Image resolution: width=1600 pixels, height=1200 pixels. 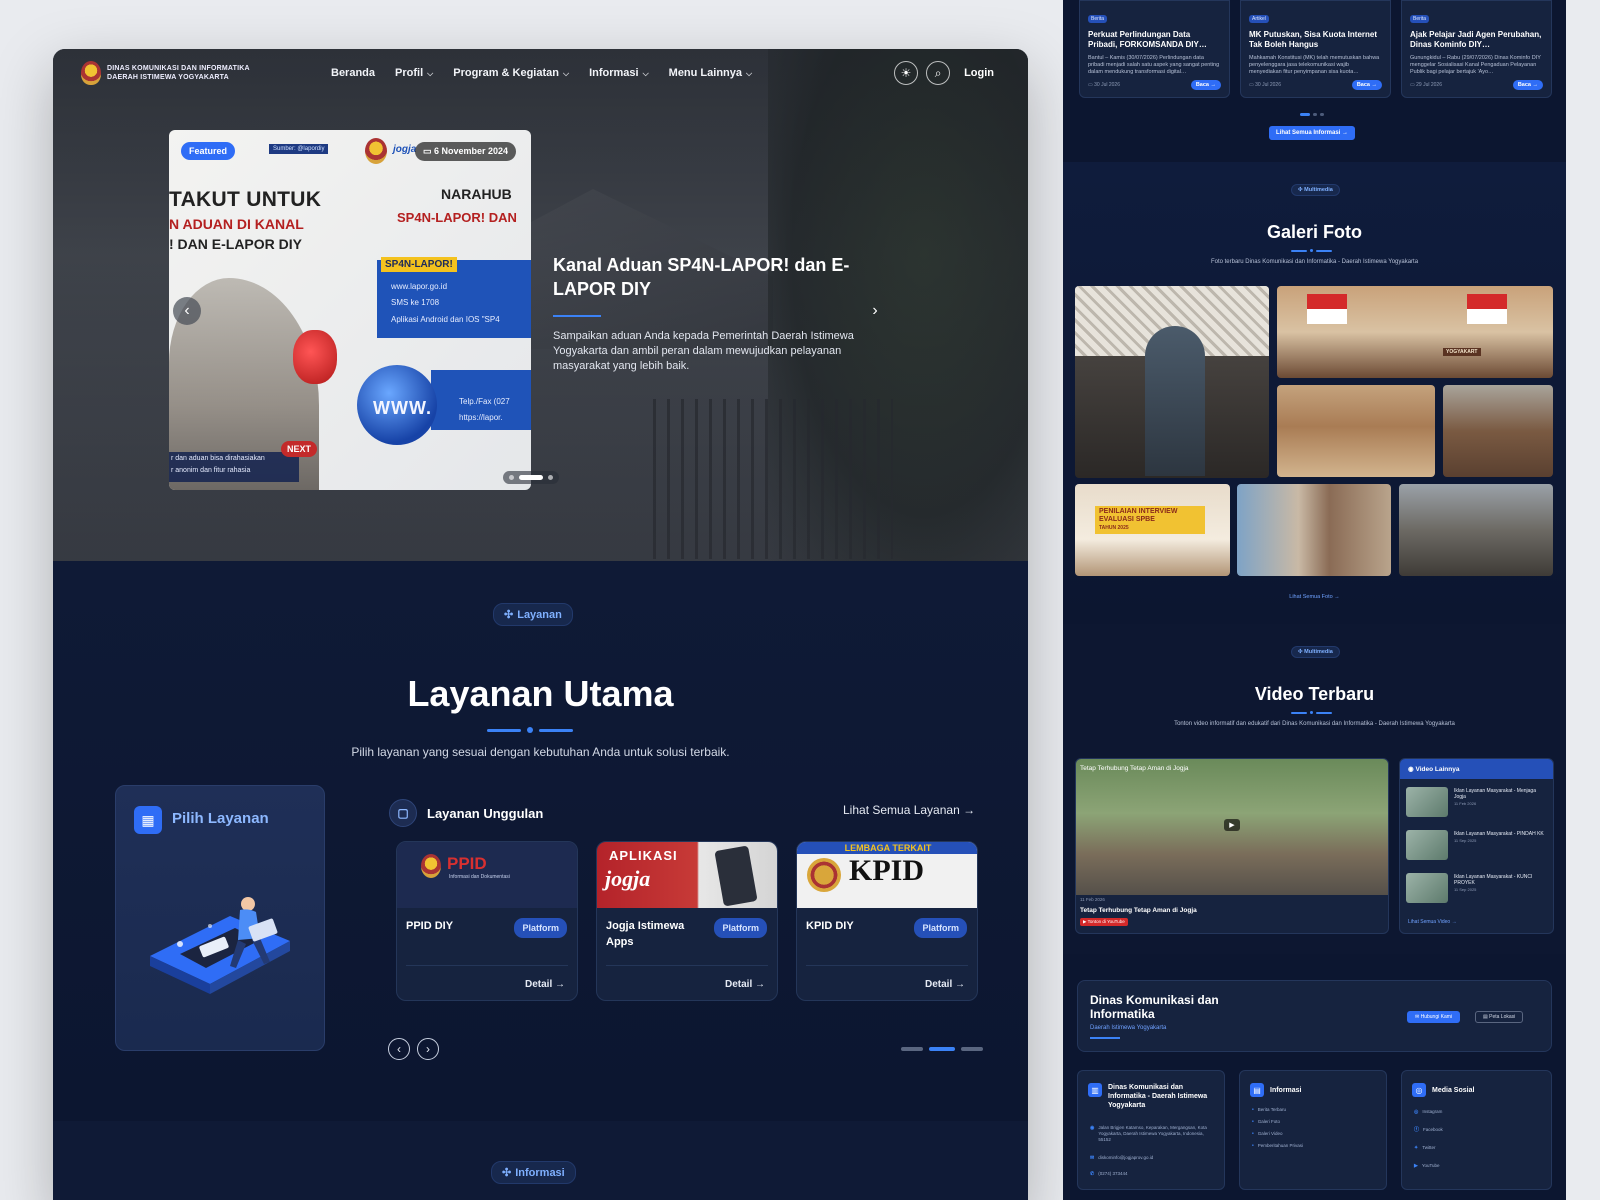 What do you see at coordinates (1269, 1110) in the screenshot?
I see `footer-link: • Berita Terbaru` at bounding box center [1269, 1110].